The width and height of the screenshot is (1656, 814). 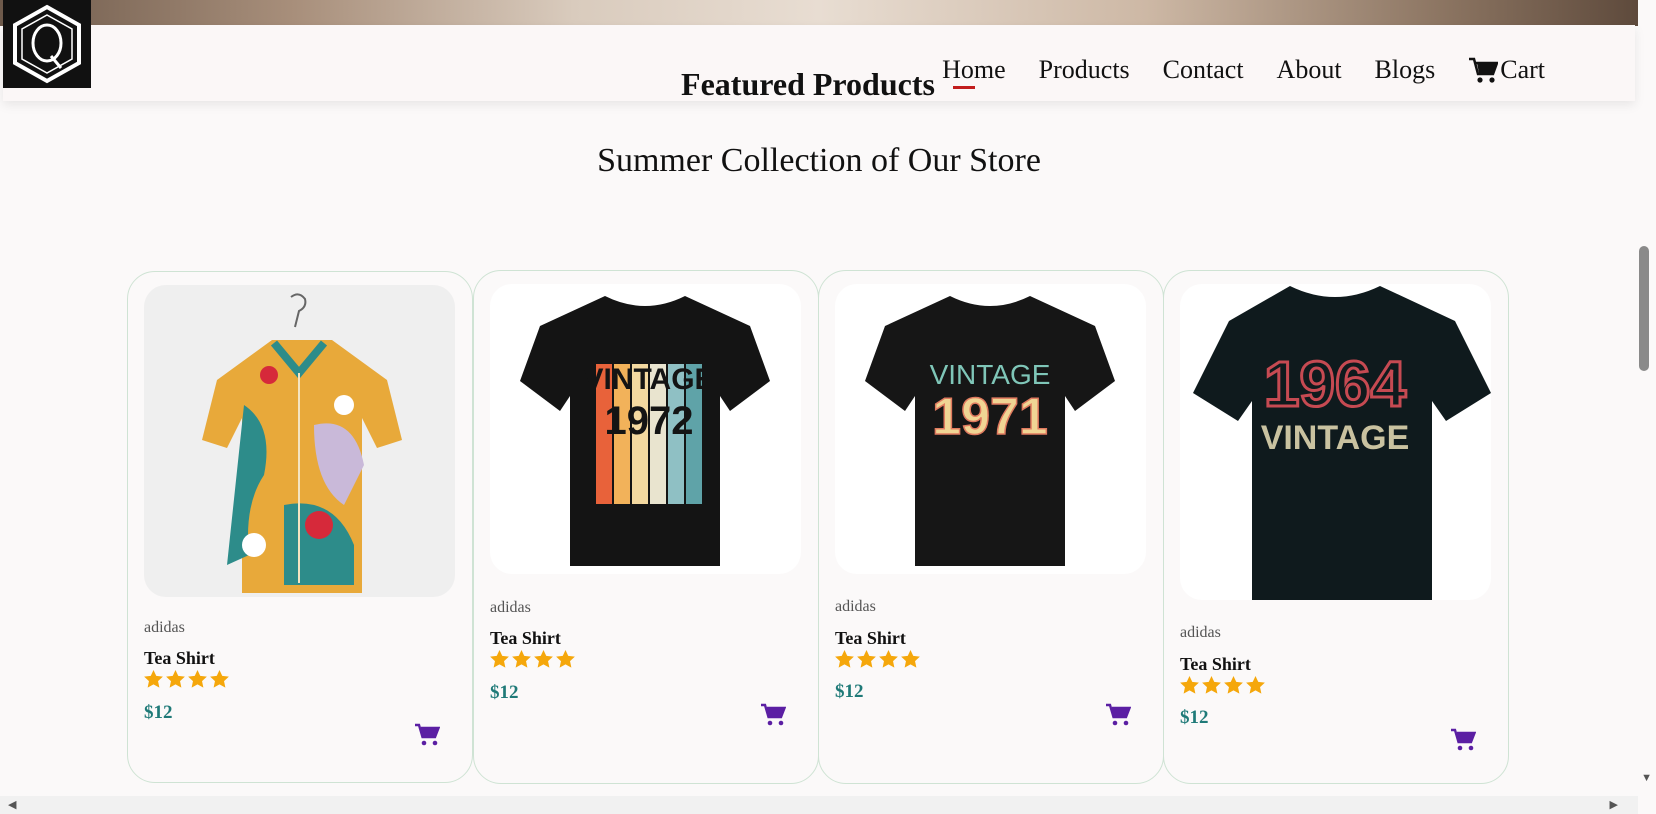 I want to click on collection-subtitle: Summer Collection of Our Store, so click(x=819, y=160).